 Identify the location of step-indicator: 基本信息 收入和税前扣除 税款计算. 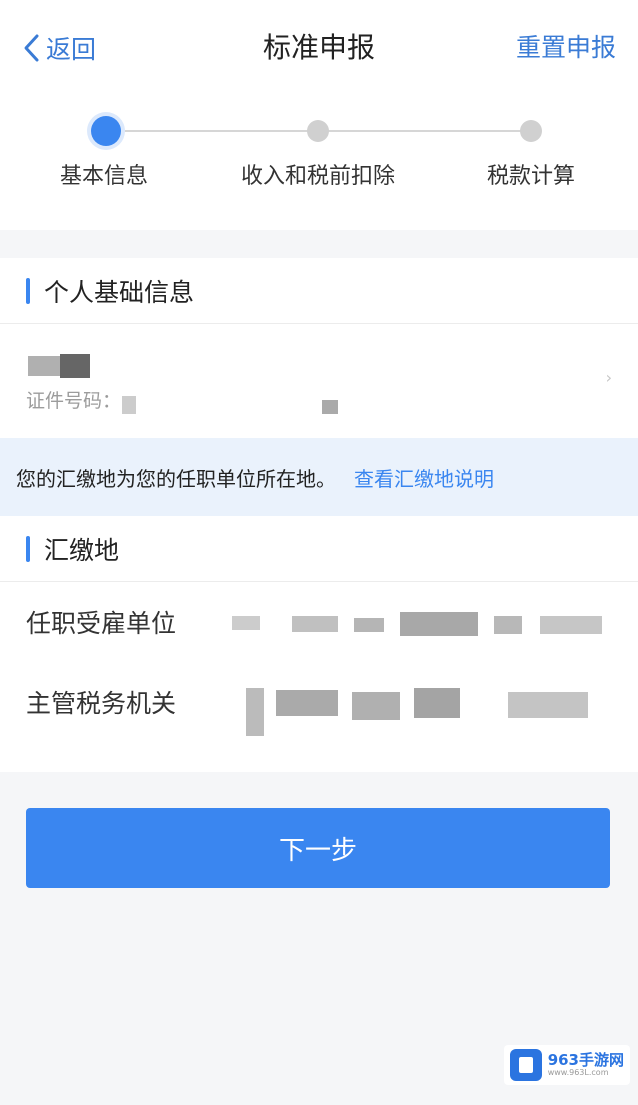
(319, 161).